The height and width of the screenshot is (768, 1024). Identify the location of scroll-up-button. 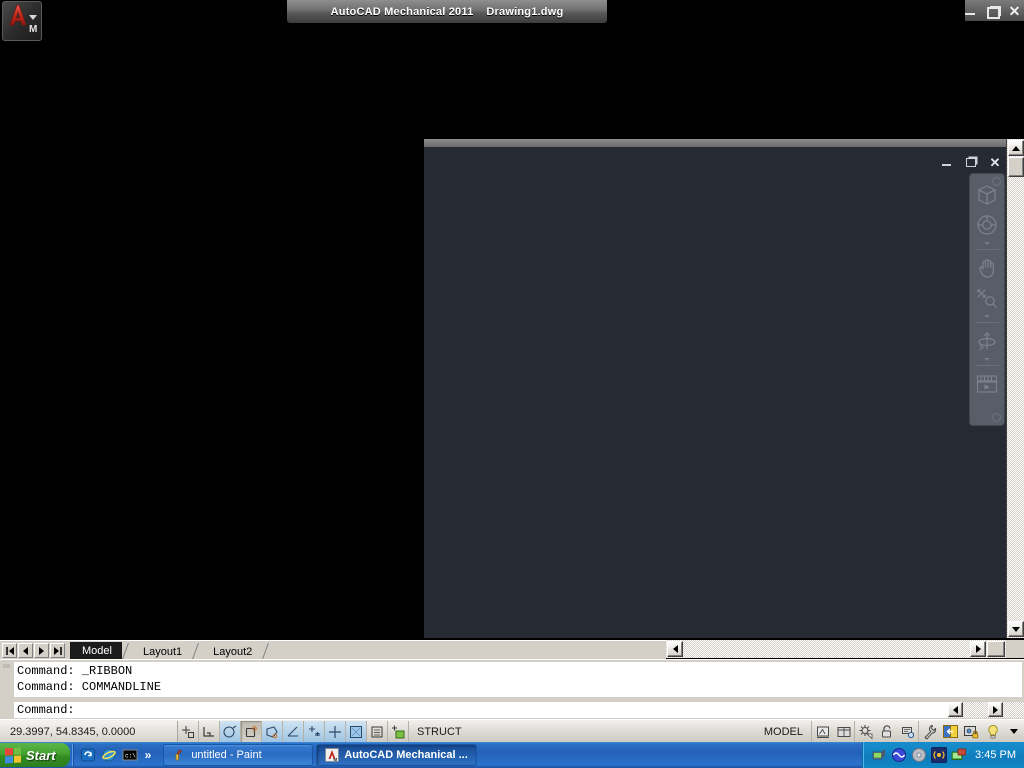
(1016, 148).